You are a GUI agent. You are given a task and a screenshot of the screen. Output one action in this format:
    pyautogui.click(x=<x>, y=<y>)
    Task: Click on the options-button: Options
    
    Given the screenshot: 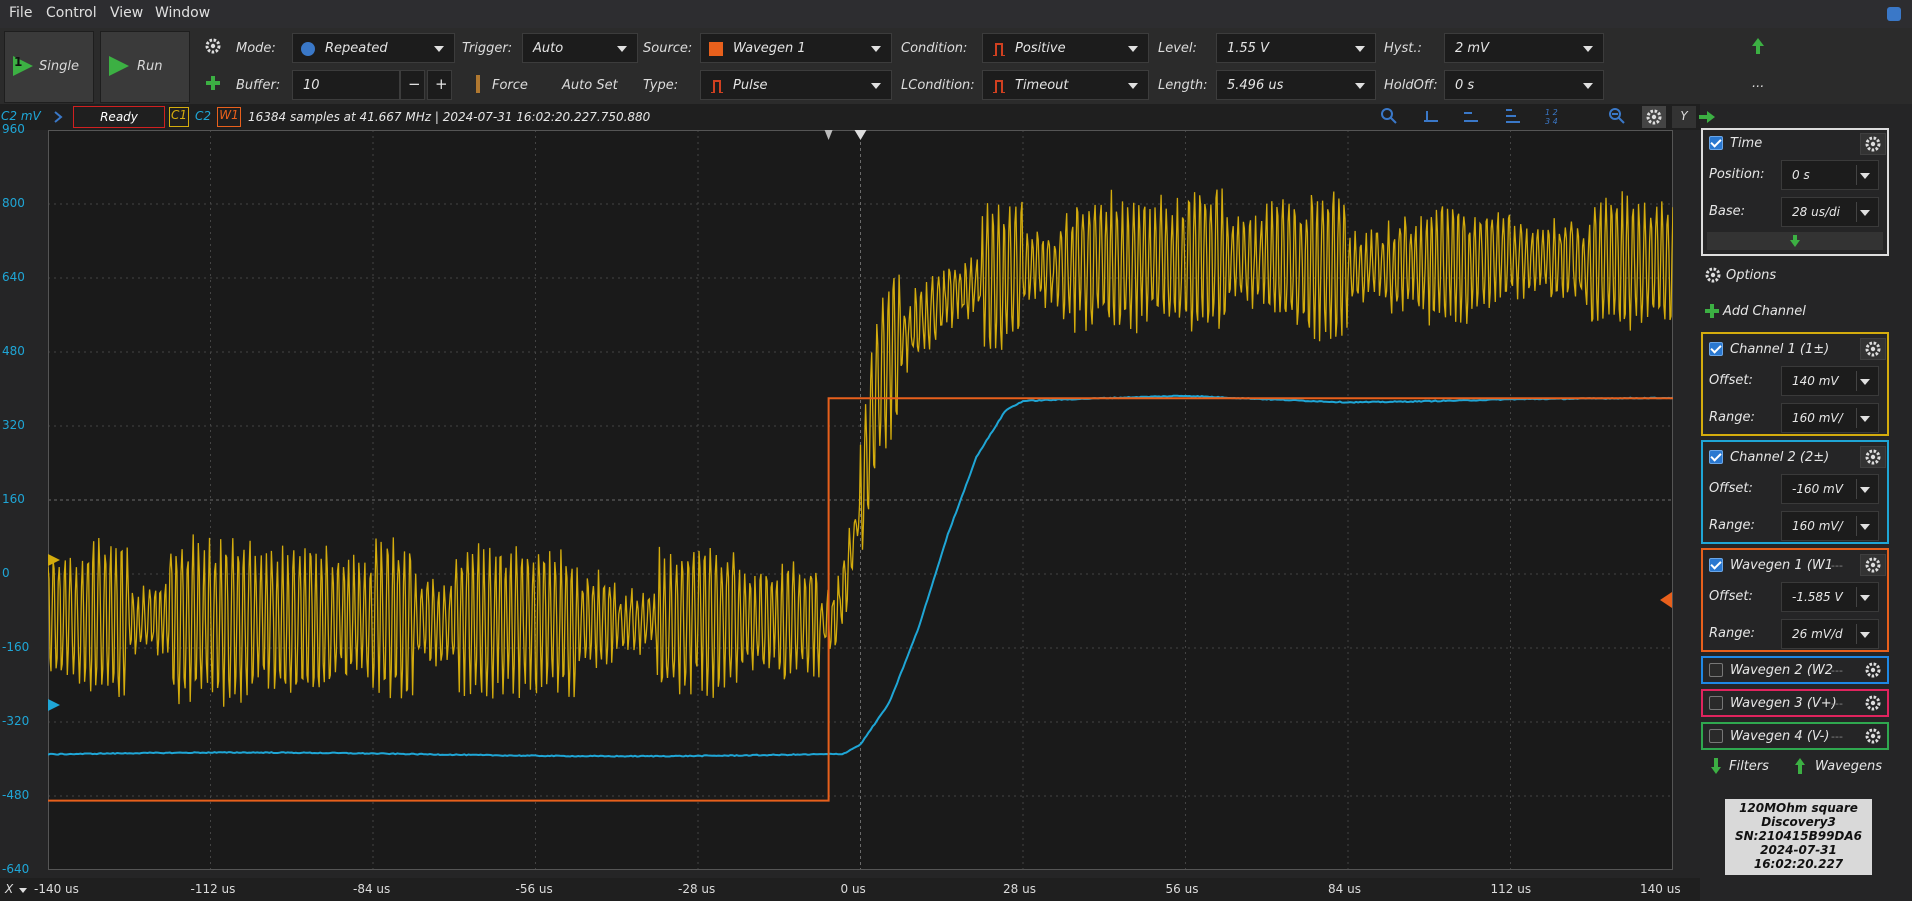 What is the action you would take?
    pyautogui.click(x=1751, y=275)
    